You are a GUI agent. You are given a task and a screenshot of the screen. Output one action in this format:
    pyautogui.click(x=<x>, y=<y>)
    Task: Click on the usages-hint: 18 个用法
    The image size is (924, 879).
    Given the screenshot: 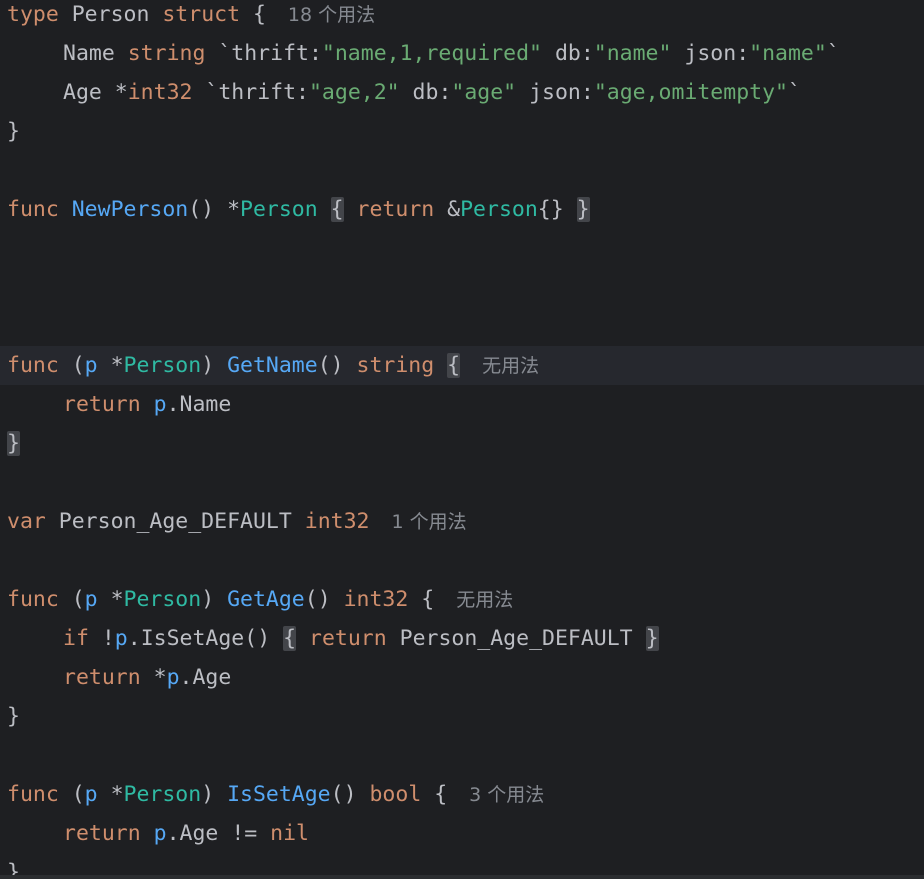 What is the action you would take?
    pyautogui.click(x=331, y=15)
    